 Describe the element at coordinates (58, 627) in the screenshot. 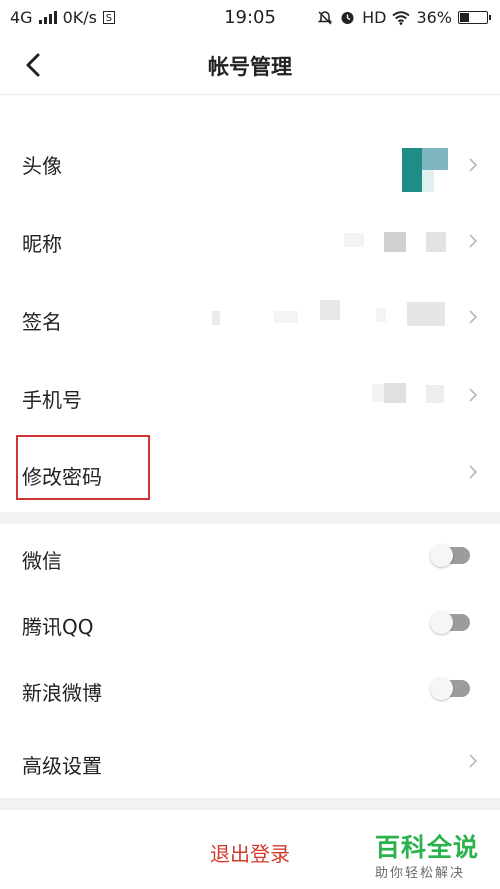

I see `row-label: 腾讯QQ` at that location.